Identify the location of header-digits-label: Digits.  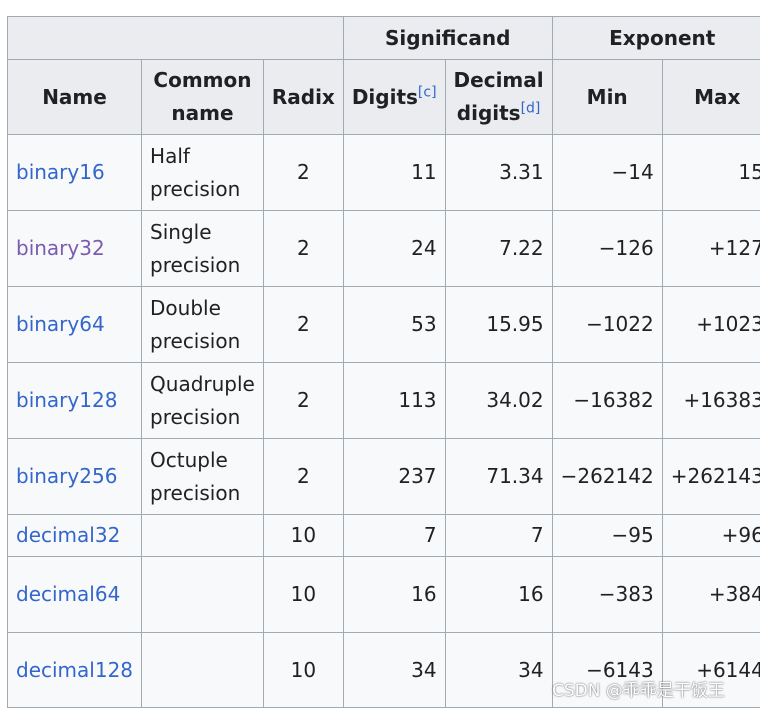
(384, 96).